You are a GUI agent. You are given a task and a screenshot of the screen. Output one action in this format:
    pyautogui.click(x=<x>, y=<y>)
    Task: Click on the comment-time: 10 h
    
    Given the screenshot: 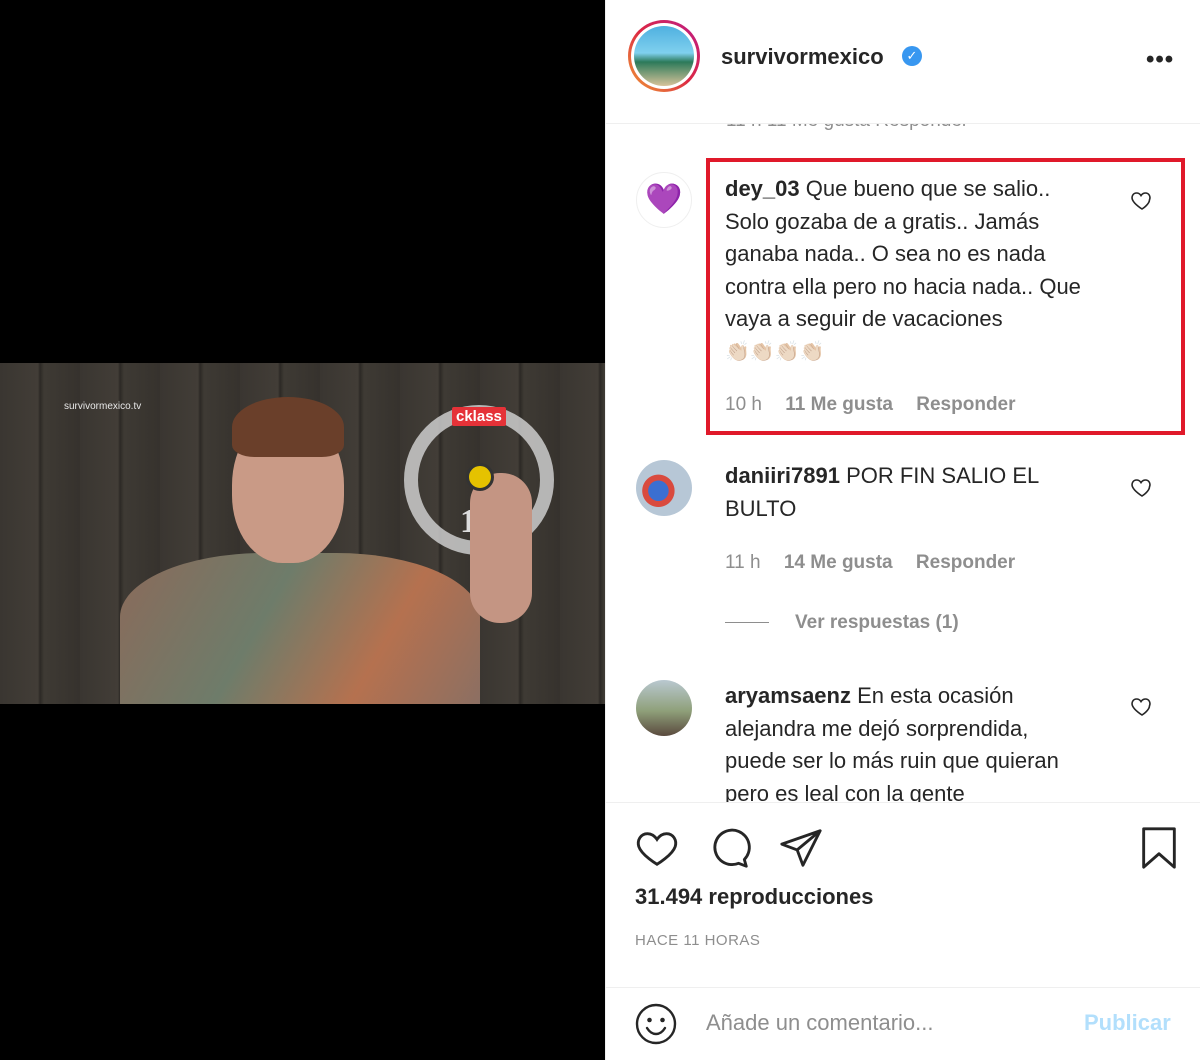 What is the action you would take?
    pyautogui.click(x=743, y=404)
    